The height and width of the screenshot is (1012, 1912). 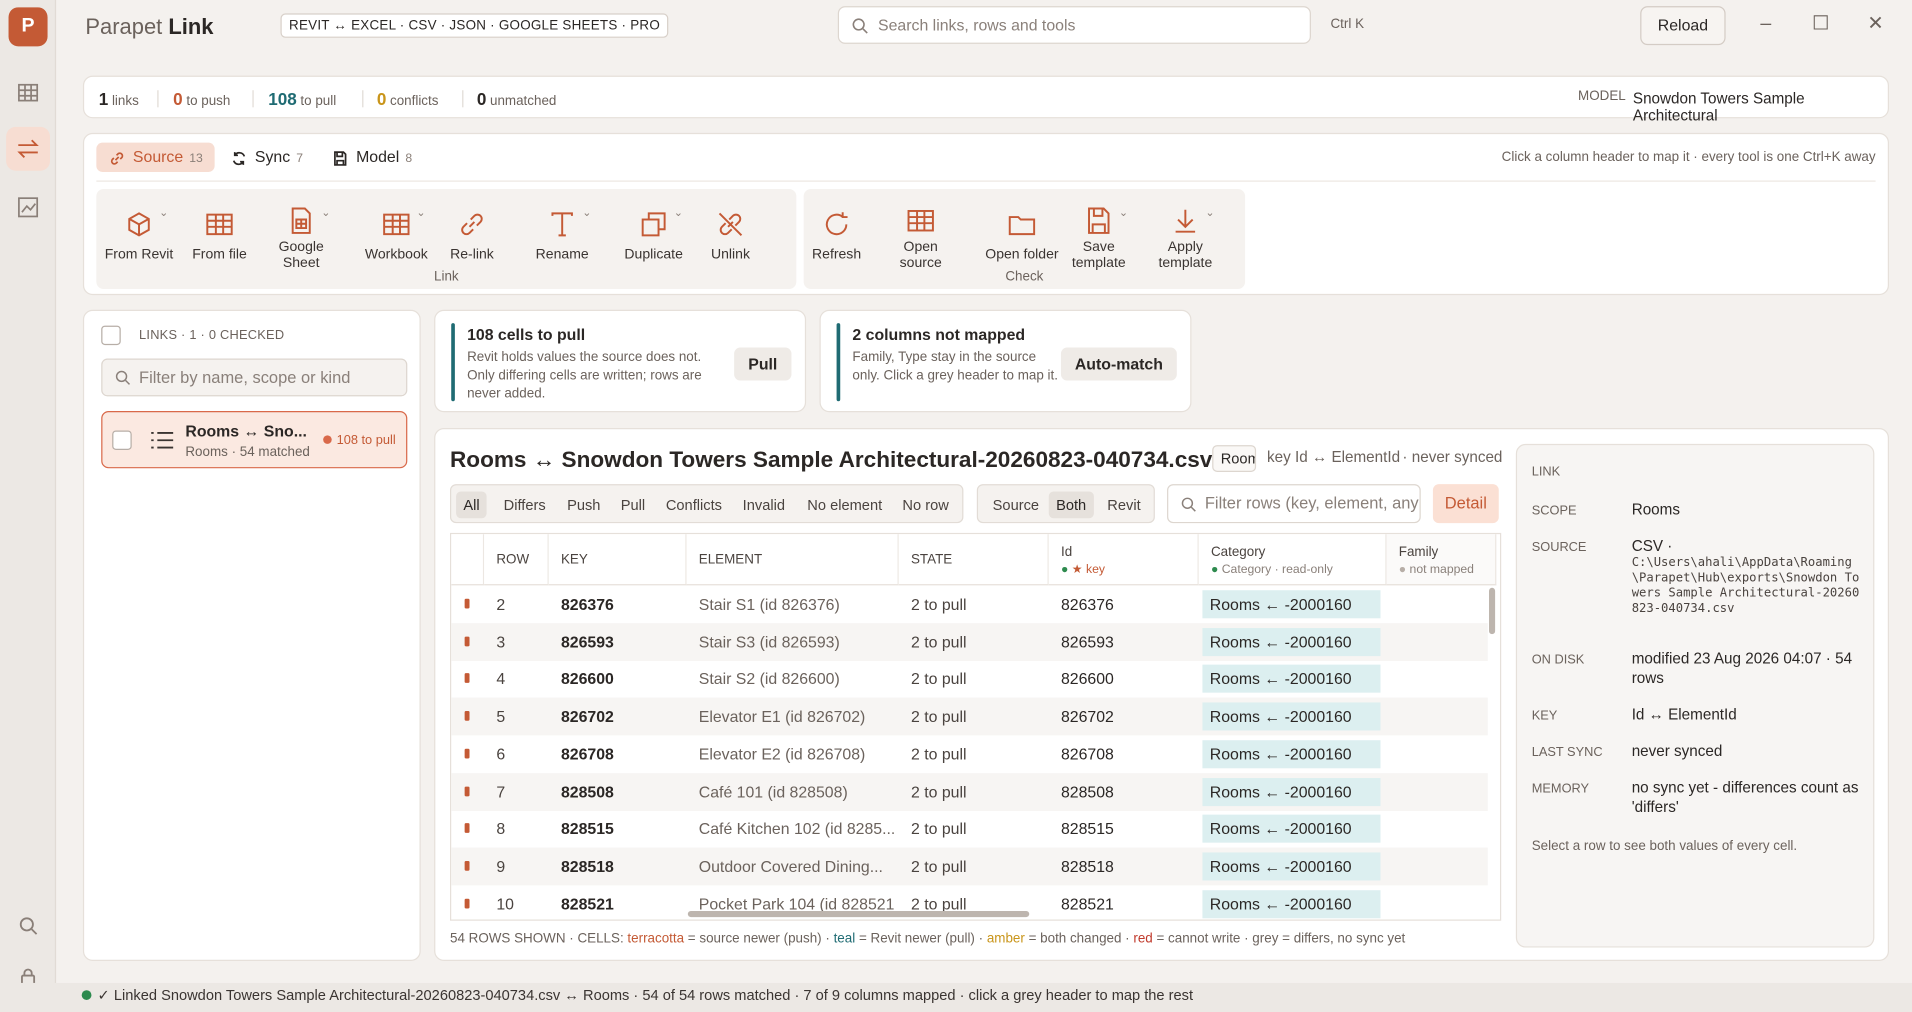 I want to click on horizontal-scrollbar, so click(x=858, y=914).